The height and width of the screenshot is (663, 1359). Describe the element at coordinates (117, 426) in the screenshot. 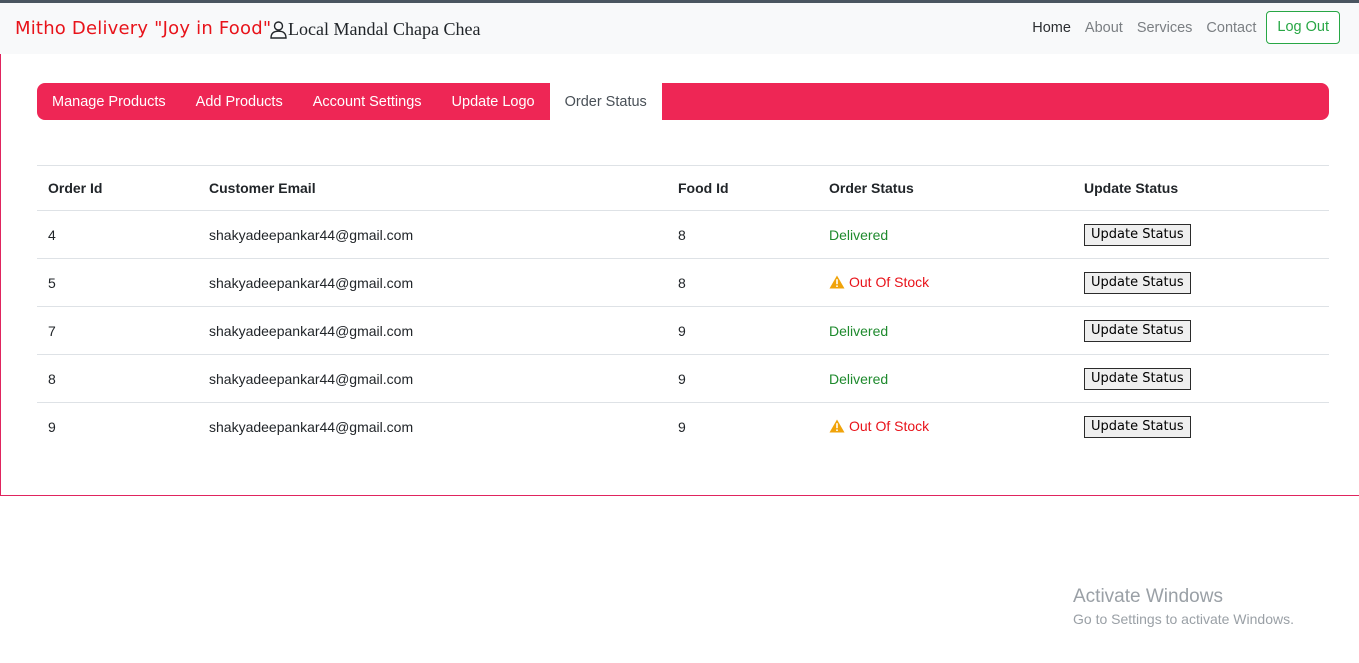

I see `order-id-cell: 9` at that location.